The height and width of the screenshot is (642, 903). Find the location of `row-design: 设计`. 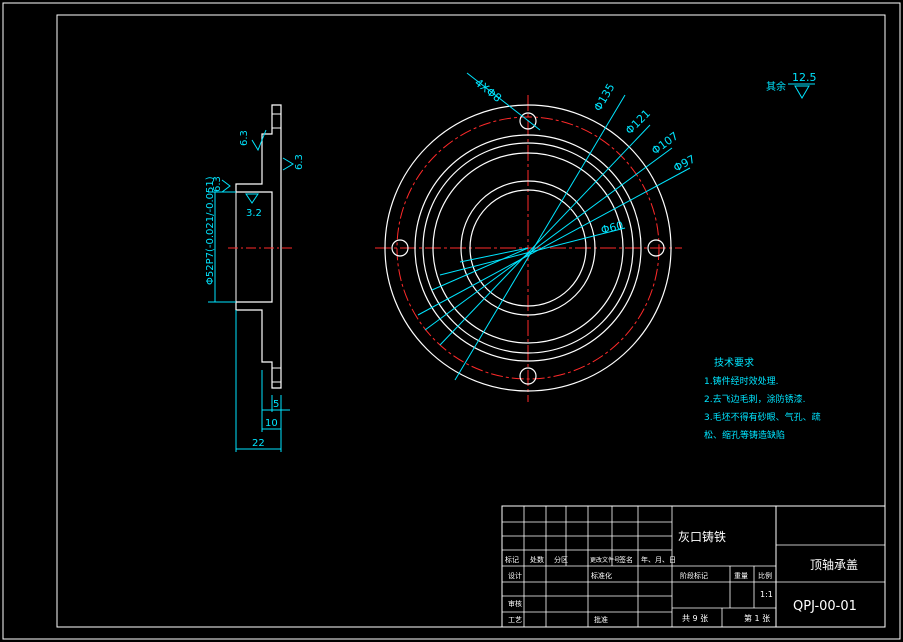

row-design: 设计 is located at coordinates (515, 575).